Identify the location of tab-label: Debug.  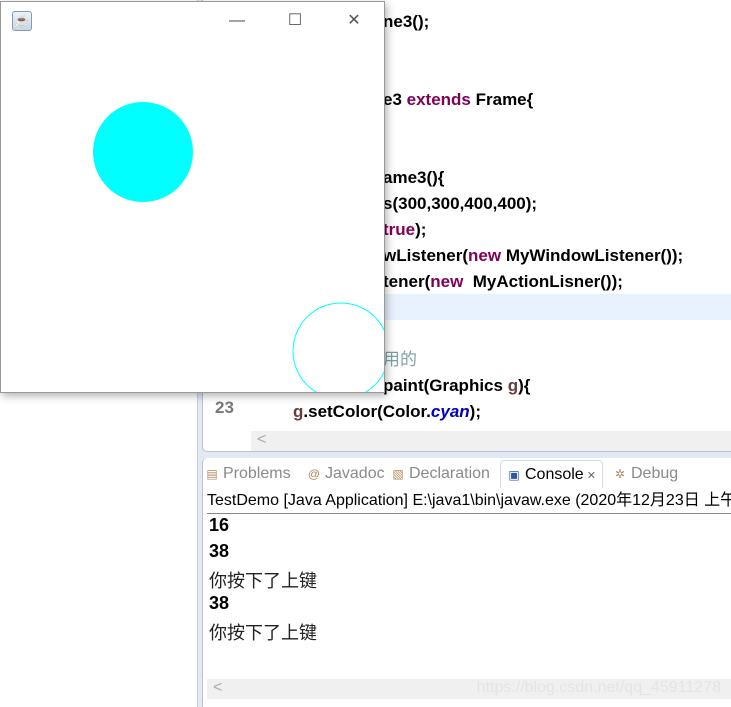
(655, 473).